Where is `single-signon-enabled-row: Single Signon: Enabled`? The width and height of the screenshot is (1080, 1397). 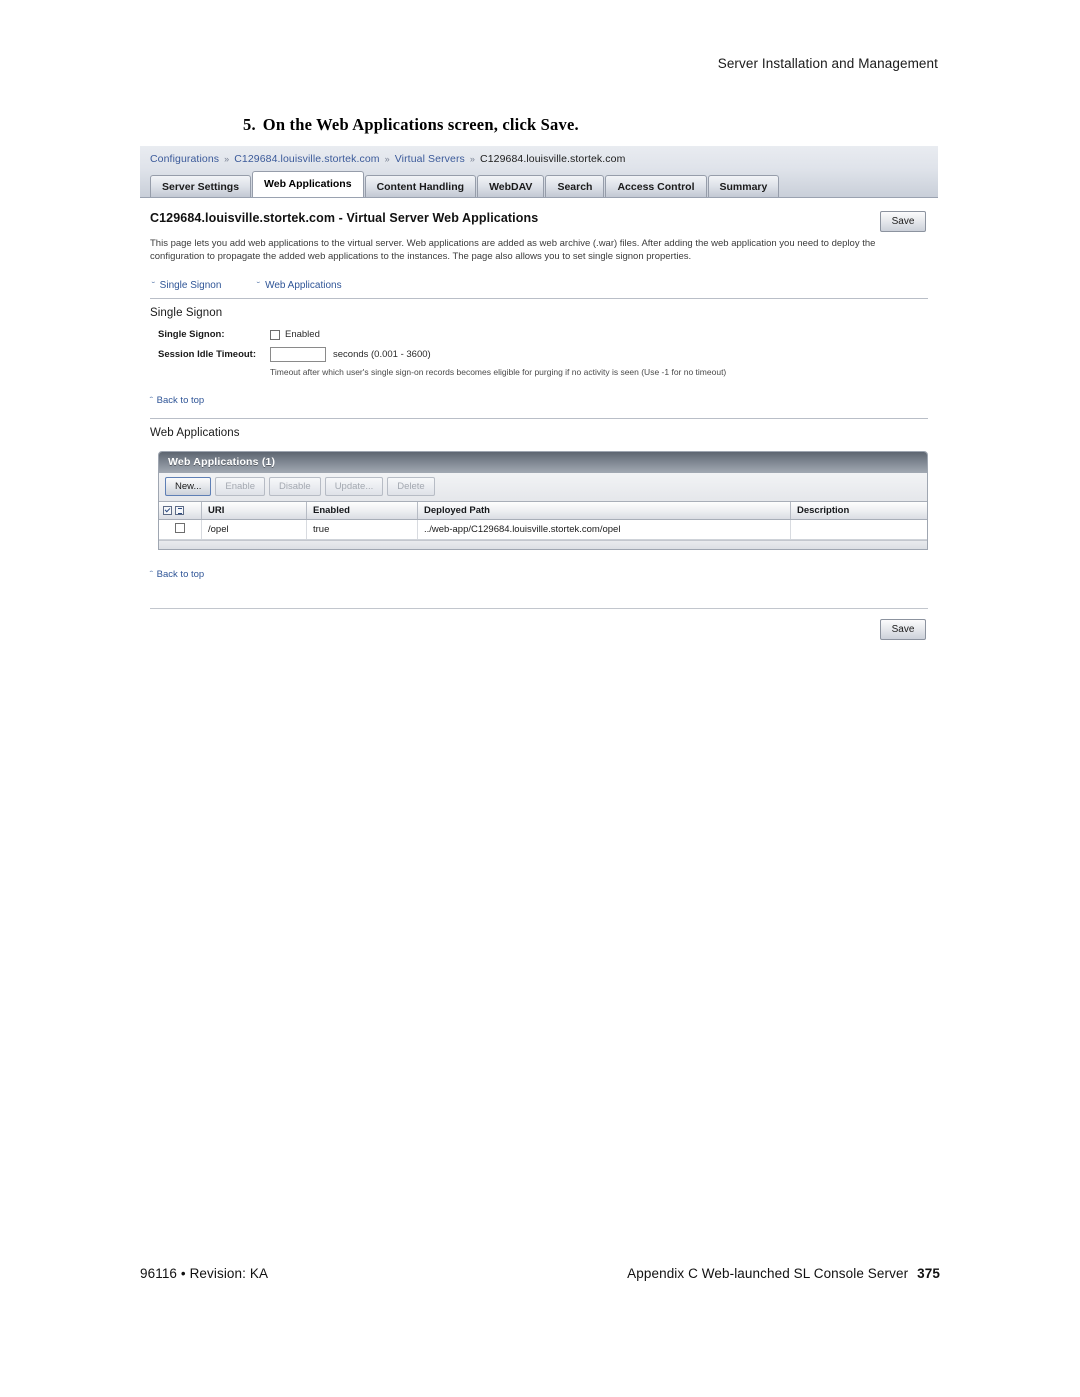 single-signon-enabled-row: Single Signon: Enabled is located at coordinates (543, 334).